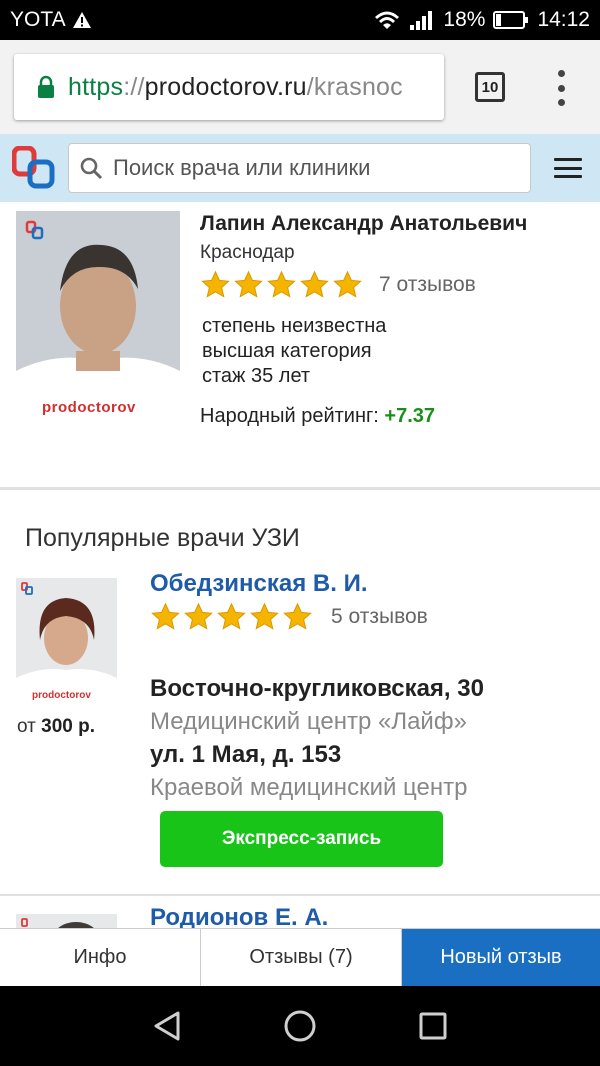 The image size is (600, 1066). I want to click on address-street: ул. 1 Мая, д. 153, so click(246, 754).